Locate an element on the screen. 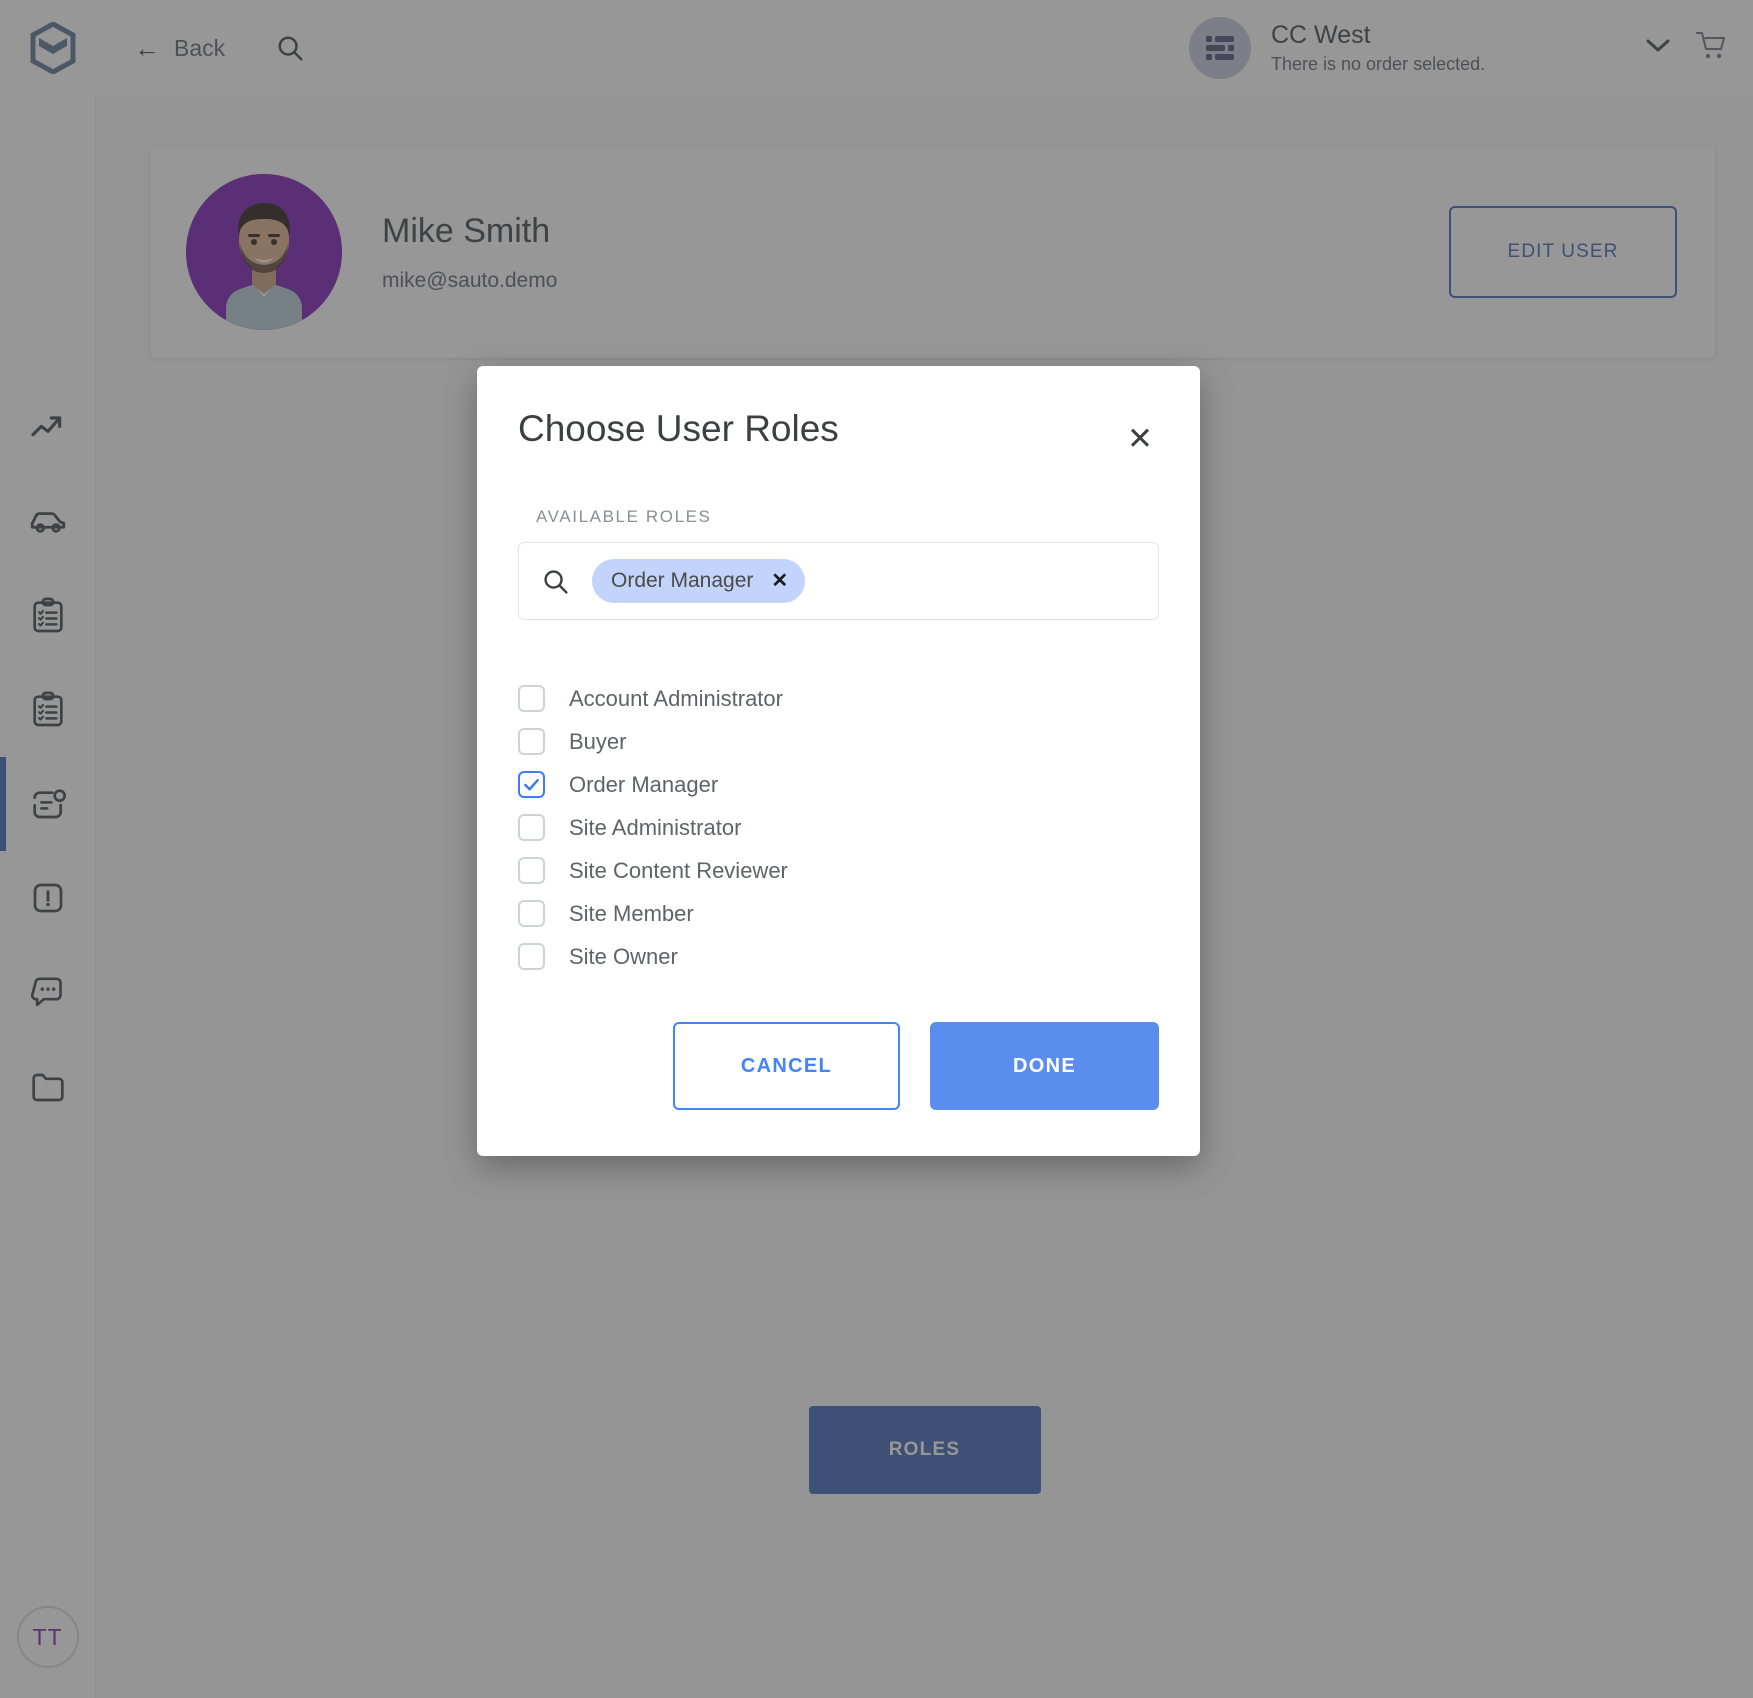  role-option-site-owner: Site Owner is located at coordinates (838, 956).